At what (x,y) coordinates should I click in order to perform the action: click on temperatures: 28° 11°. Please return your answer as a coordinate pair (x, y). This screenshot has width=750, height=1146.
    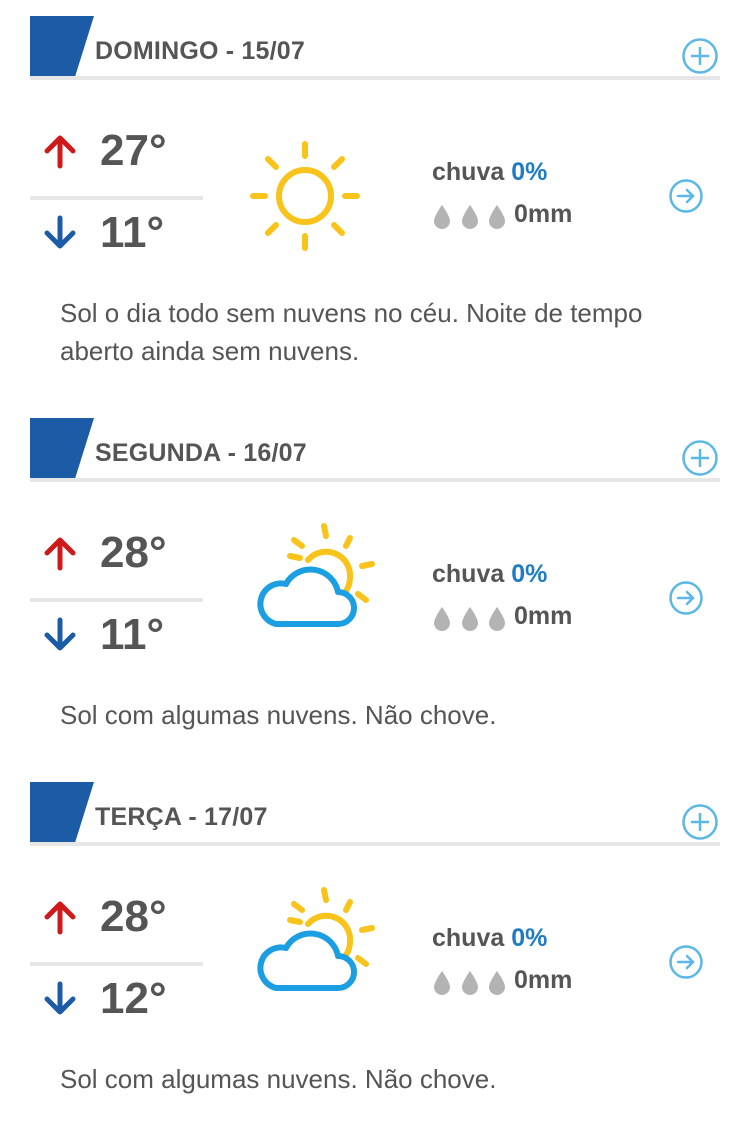
    Looking at the image, I should click on (117, 593).